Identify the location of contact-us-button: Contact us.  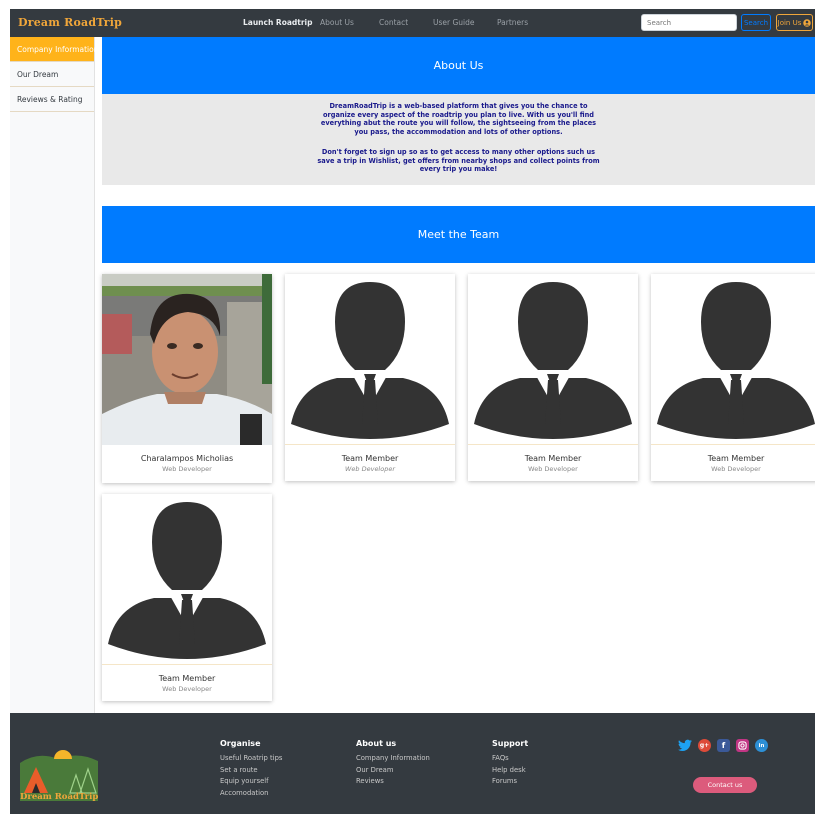
(725, 785).